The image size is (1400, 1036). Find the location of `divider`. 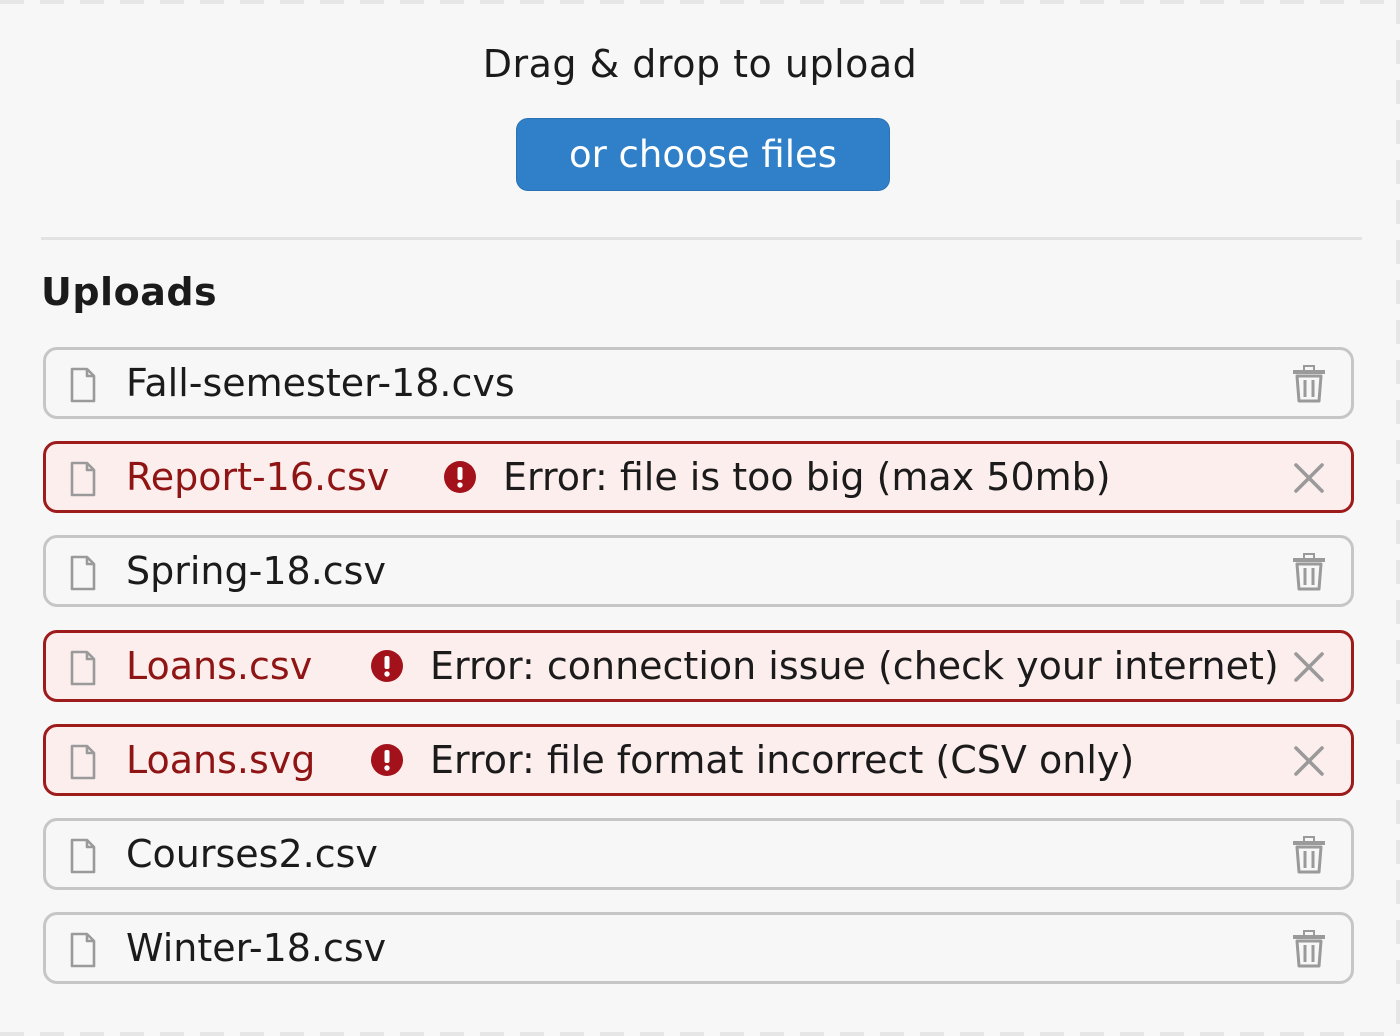

divider is located at coordinates (701, 238).